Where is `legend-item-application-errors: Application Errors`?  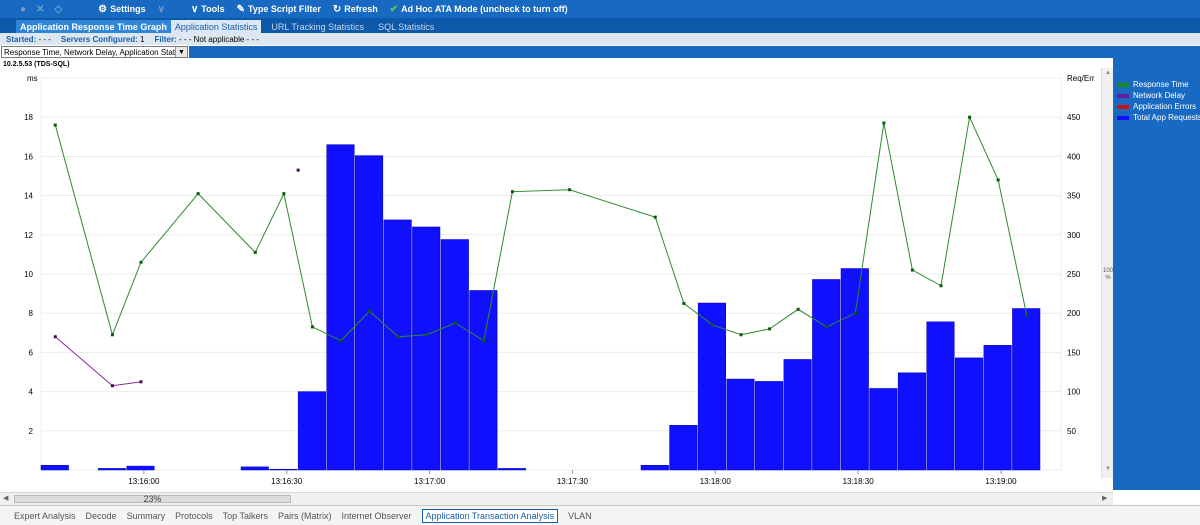 legend-item-application-errors: Application Errors is located at coordinates (1156, 106).